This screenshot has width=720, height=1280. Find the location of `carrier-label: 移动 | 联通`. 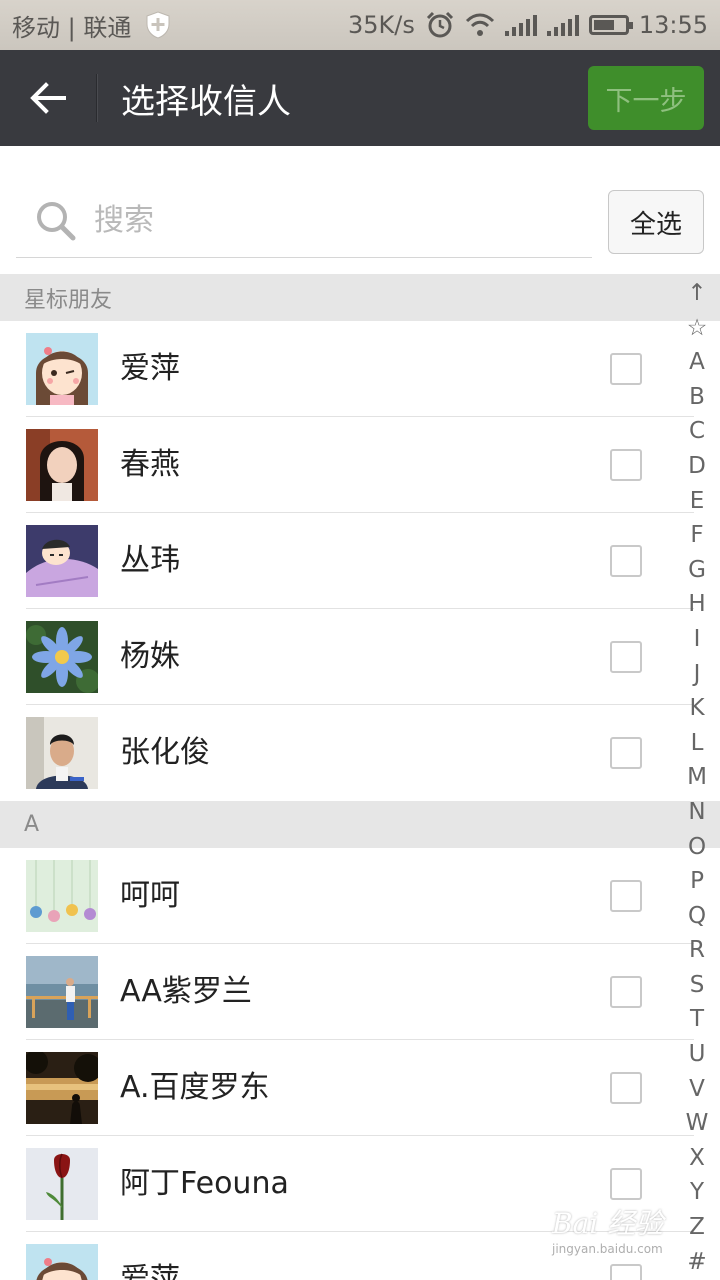

carrier-label: 移动 | 联通 is located at coordinates (72, 27).